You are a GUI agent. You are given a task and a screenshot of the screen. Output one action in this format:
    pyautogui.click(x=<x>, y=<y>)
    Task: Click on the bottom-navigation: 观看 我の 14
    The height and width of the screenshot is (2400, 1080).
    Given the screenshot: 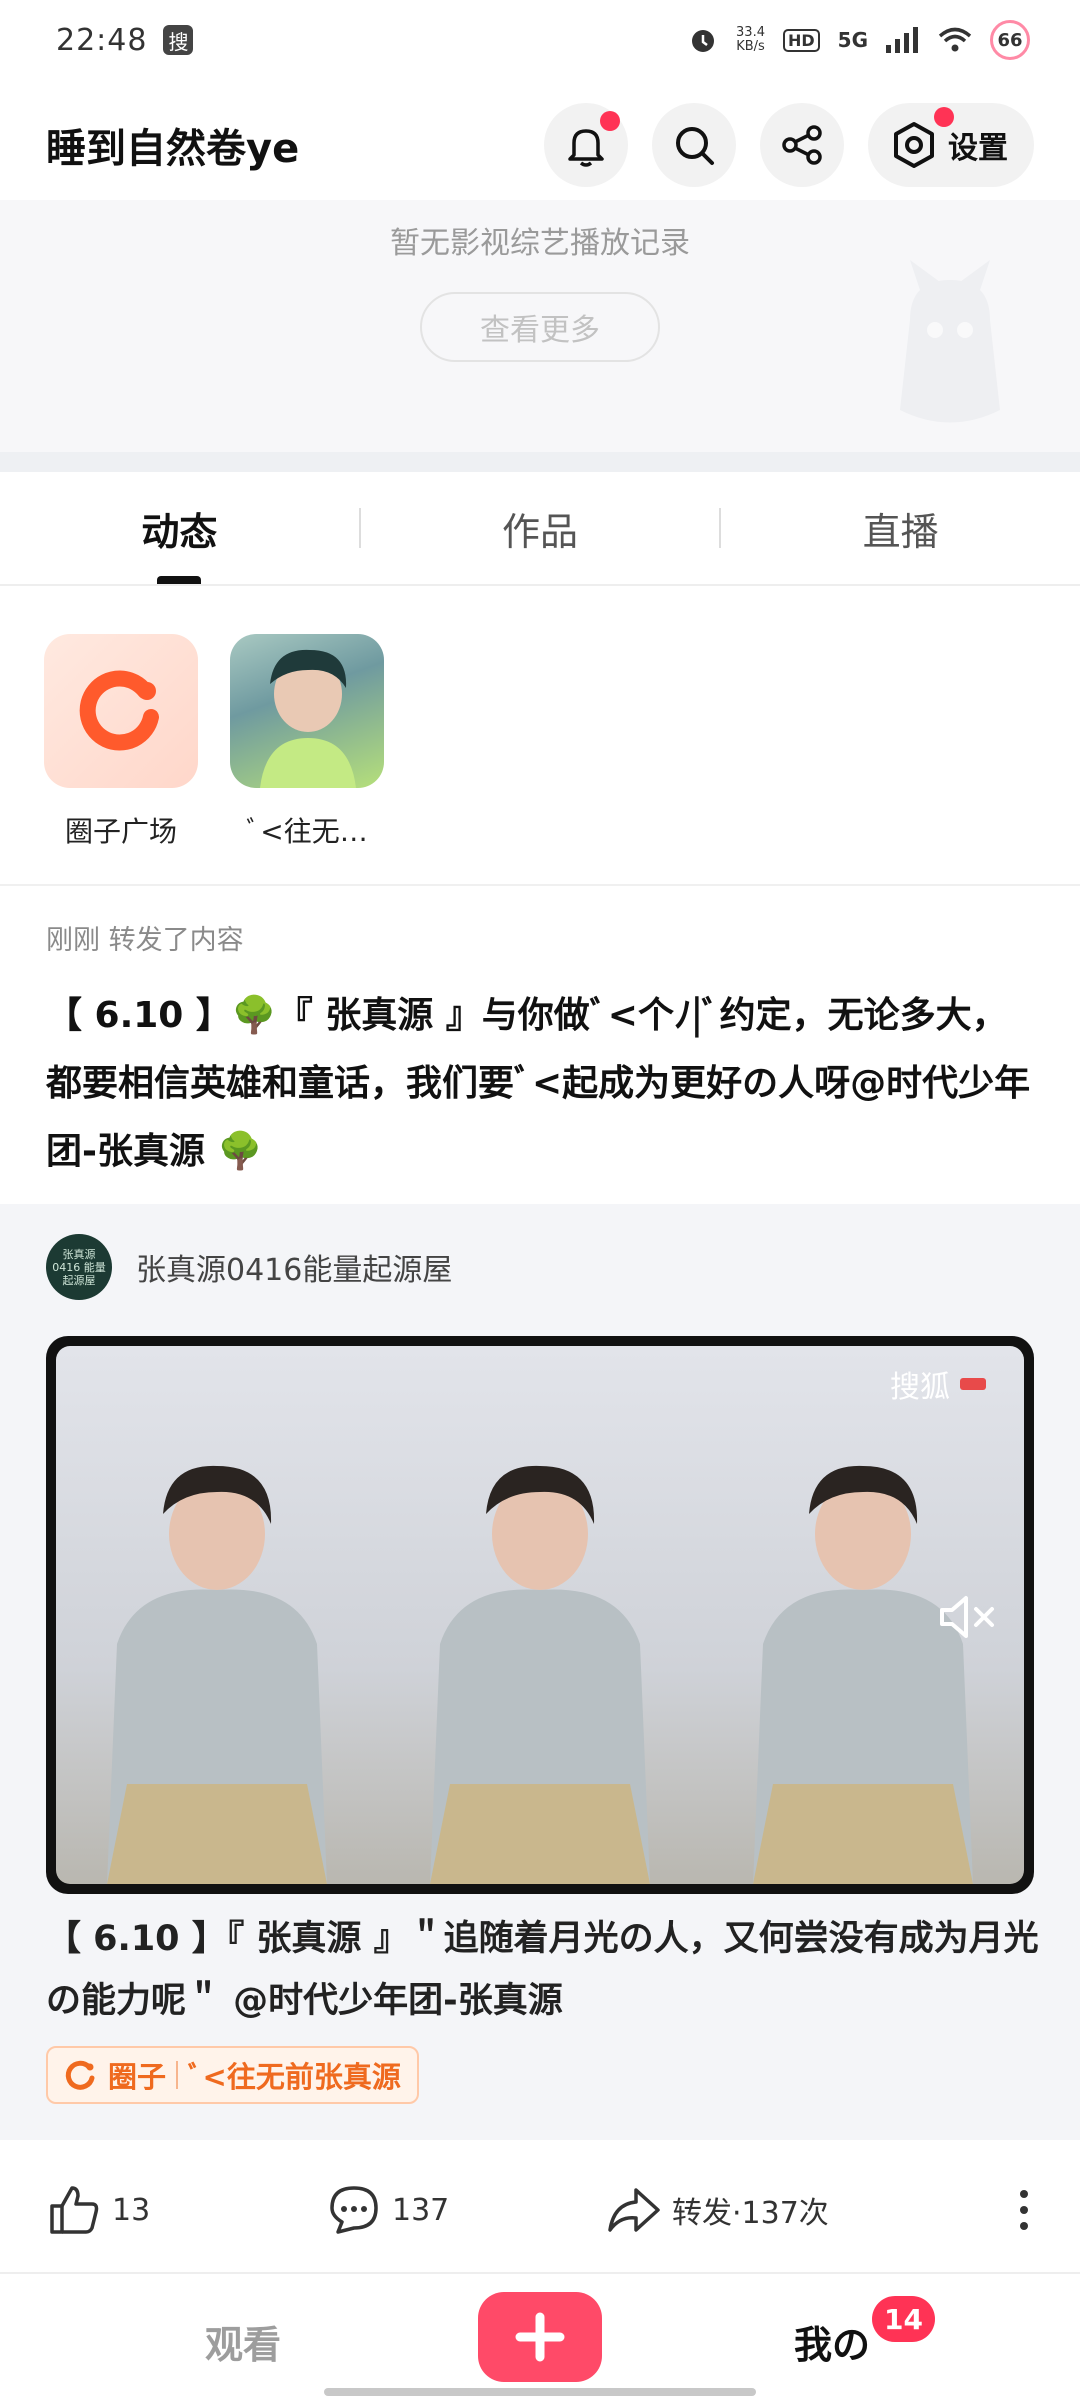 What is the action you would take?
    pyautogui.click(x=540, y=2336)
    